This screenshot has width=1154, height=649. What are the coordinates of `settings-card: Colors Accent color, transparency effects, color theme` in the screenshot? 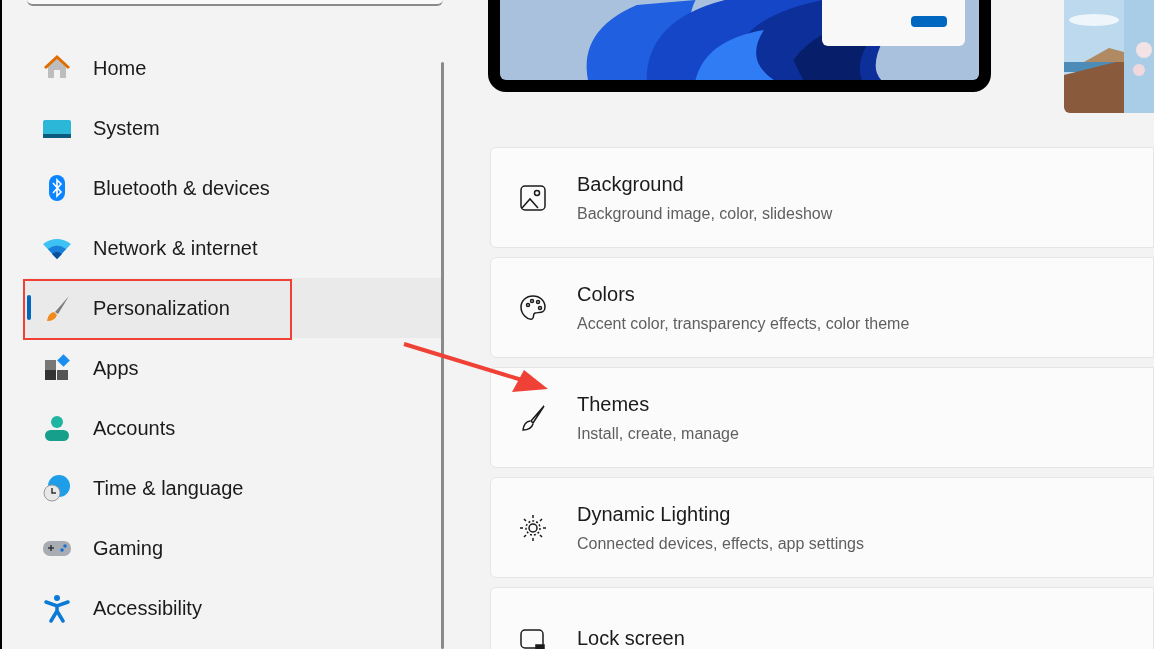 It's located at (822, 307).